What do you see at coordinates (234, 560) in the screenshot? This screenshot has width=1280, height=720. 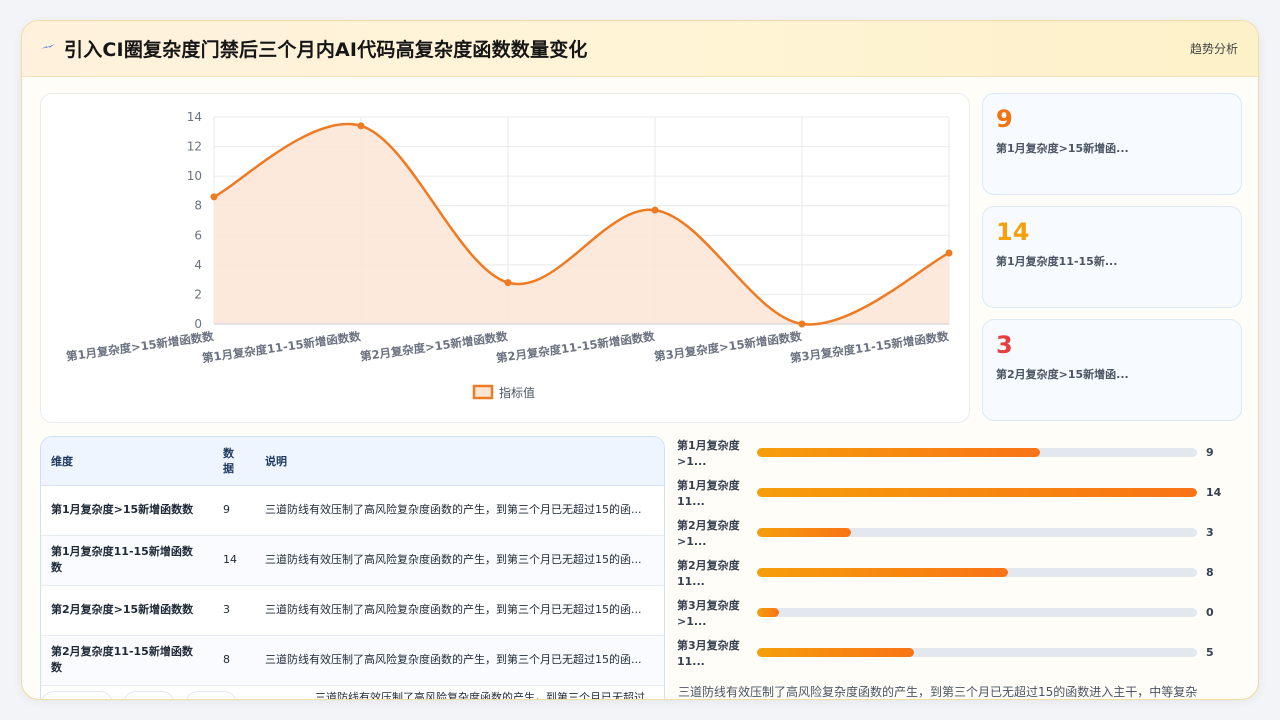 I see `cell-value: 14` at bounding box center [234, 560].